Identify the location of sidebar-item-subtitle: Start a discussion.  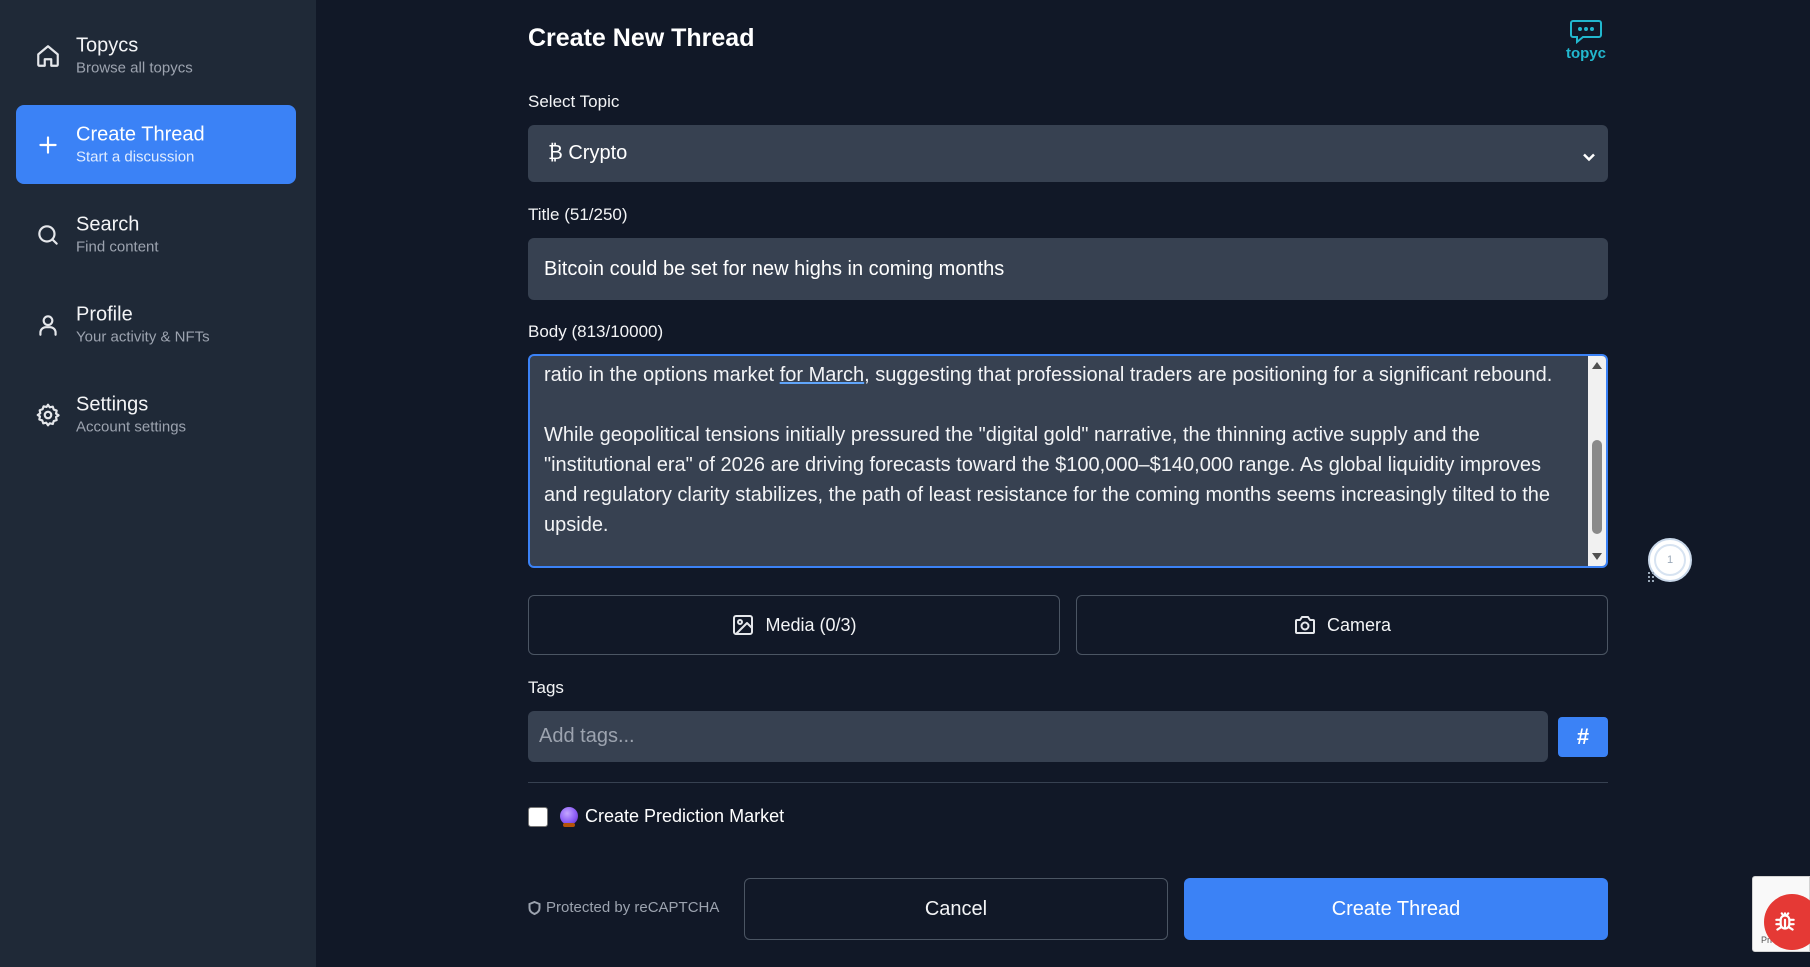
(135, 156).